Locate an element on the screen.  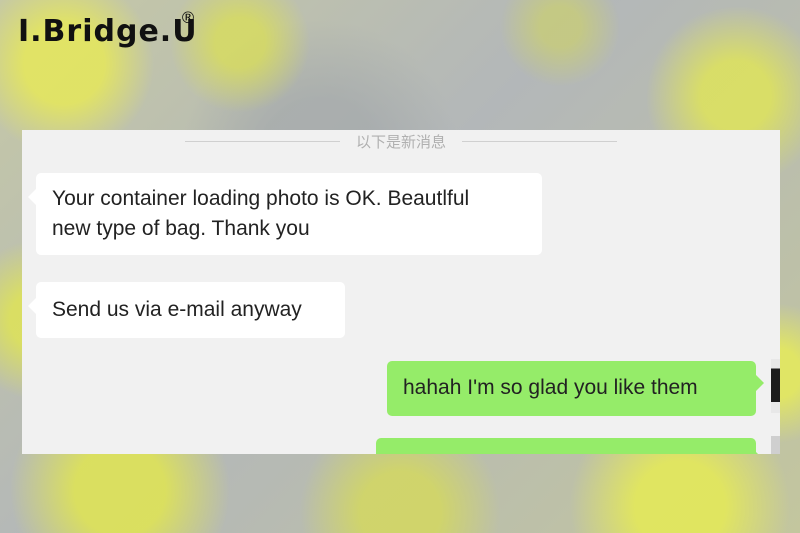
message-line: hahah I'm so glad you like them is located at coordinates (550, 387).